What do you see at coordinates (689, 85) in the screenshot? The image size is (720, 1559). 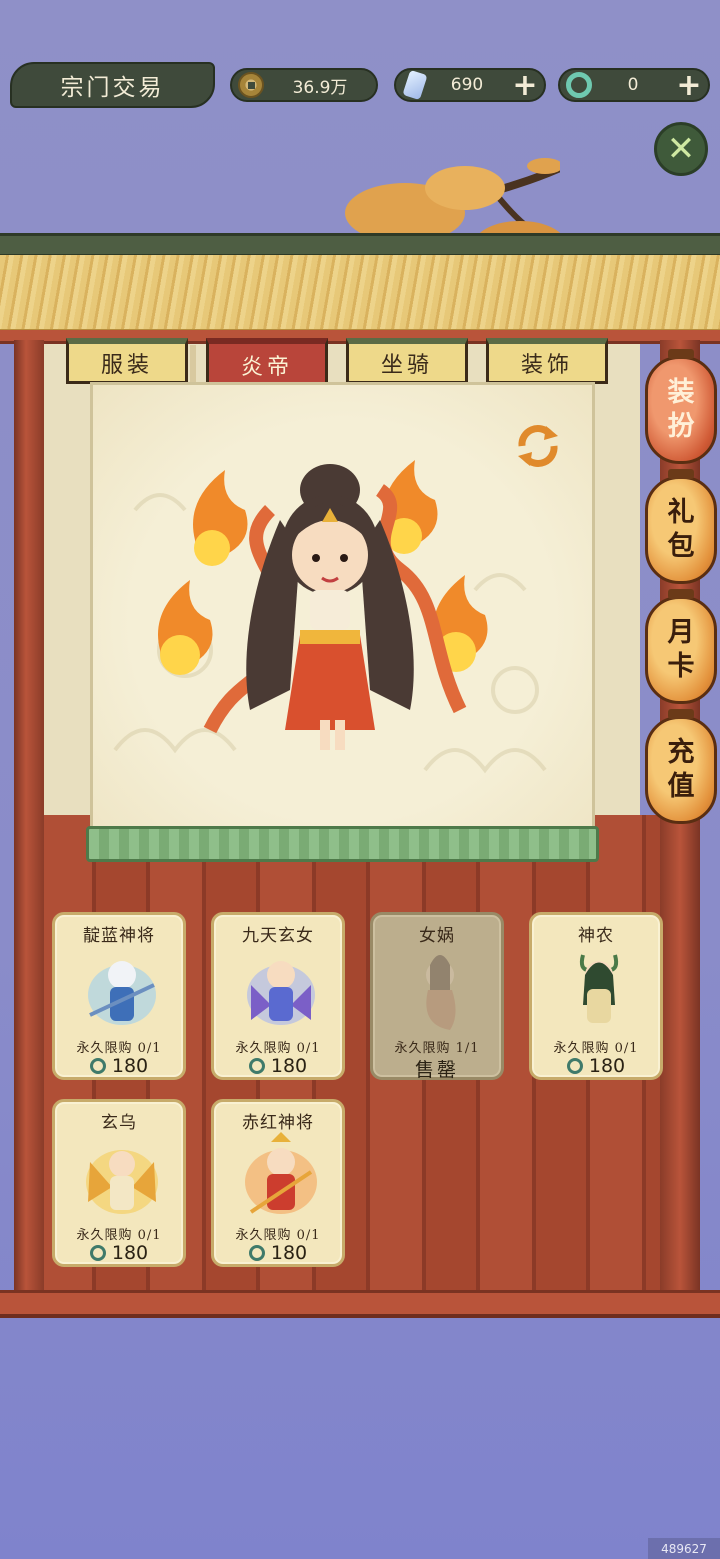 I see `add-jade-button: +` at bounding box center [689, 85].